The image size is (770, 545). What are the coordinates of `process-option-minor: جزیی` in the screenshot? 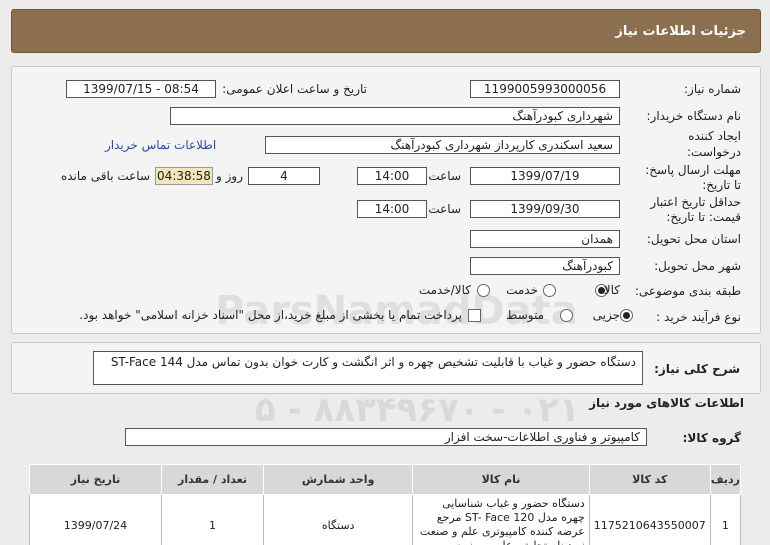 It's located at (606, 315).